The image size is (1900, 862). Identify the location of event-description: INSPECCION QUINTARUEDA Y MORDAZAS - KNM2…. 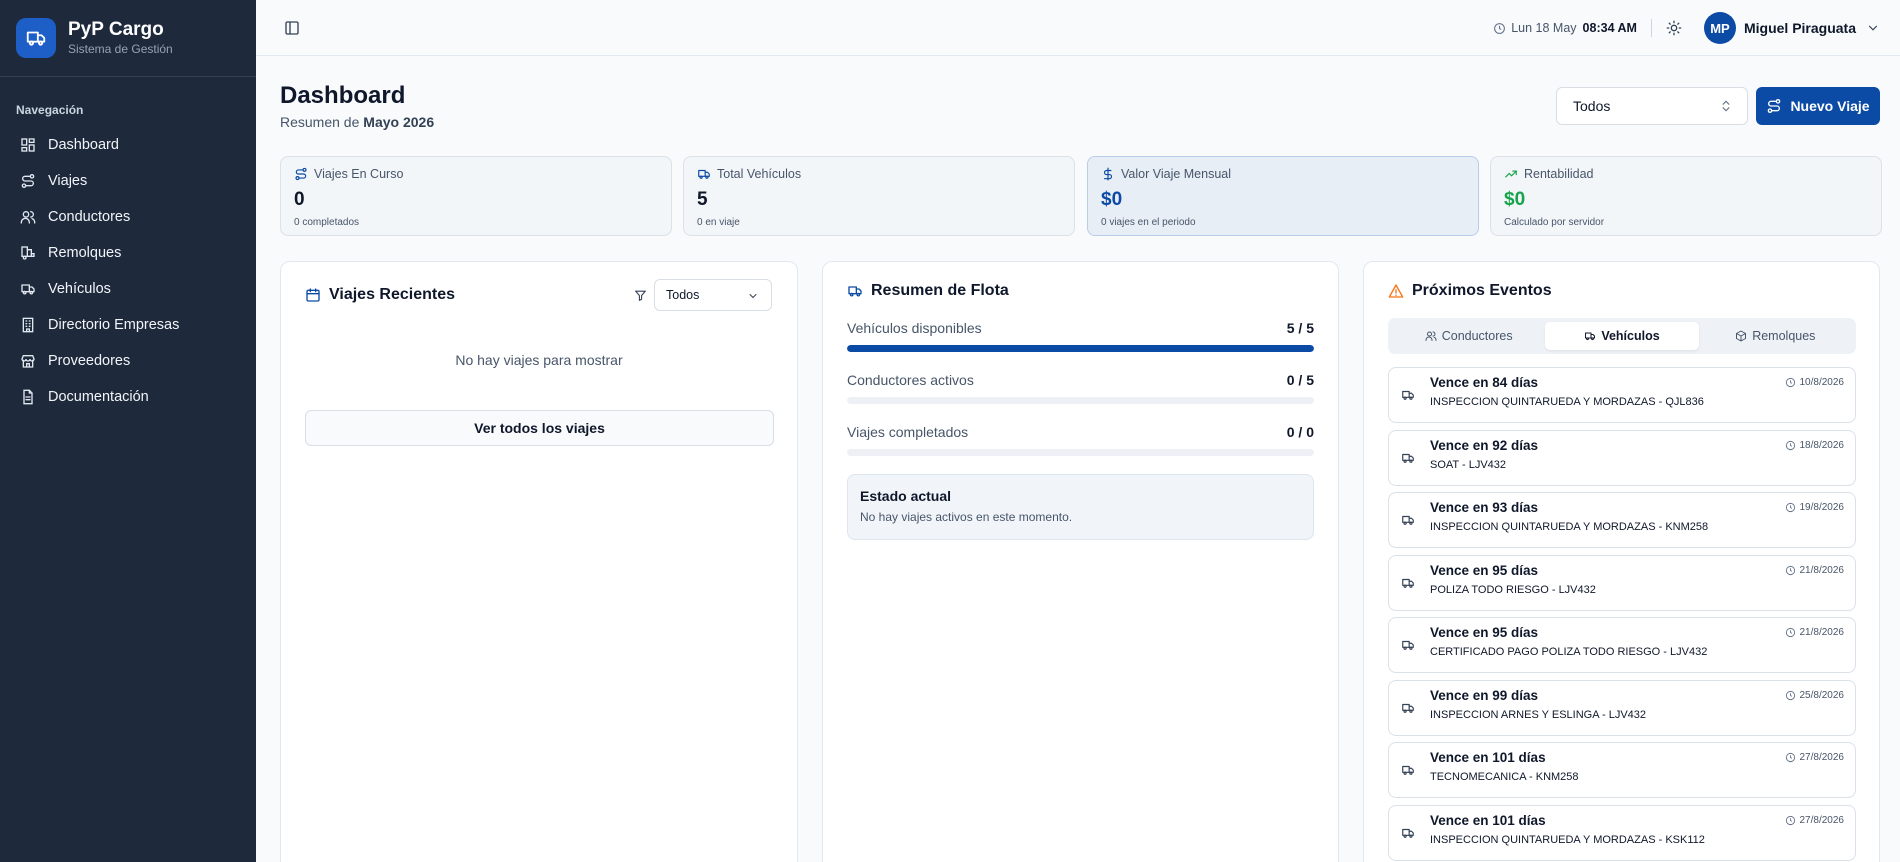
(1569, 527).